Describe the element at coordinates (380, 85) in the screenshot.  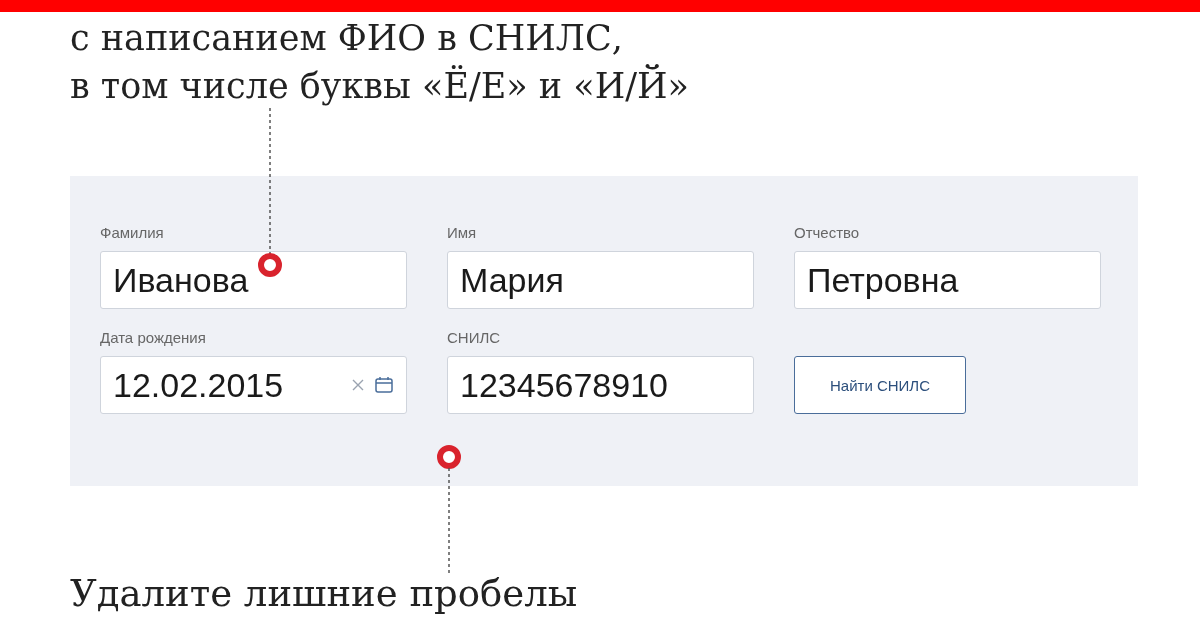
I see `heading-line: в том числе буквы «Ё/Е» и «И/Й»` at that location.